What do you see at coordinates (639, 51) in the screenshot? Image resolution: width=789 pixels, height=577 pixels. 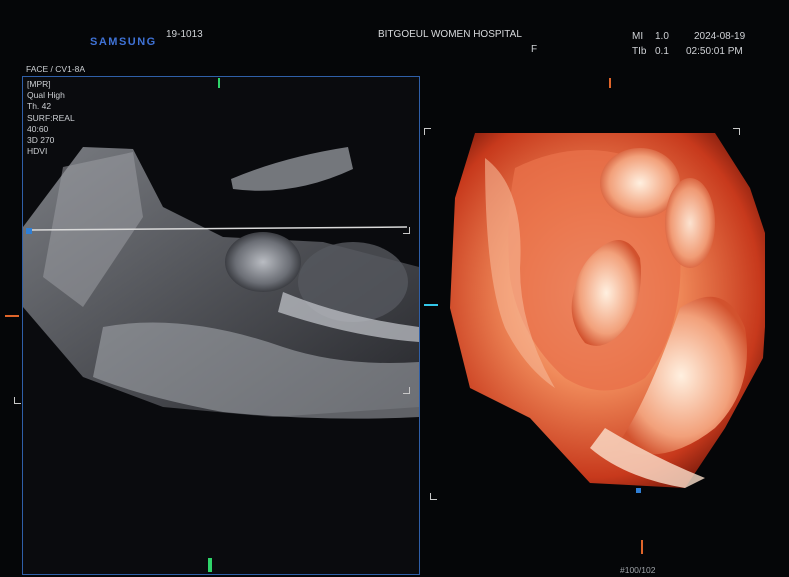 I see `tib-label: TIb` at bounding box center [639, 51].